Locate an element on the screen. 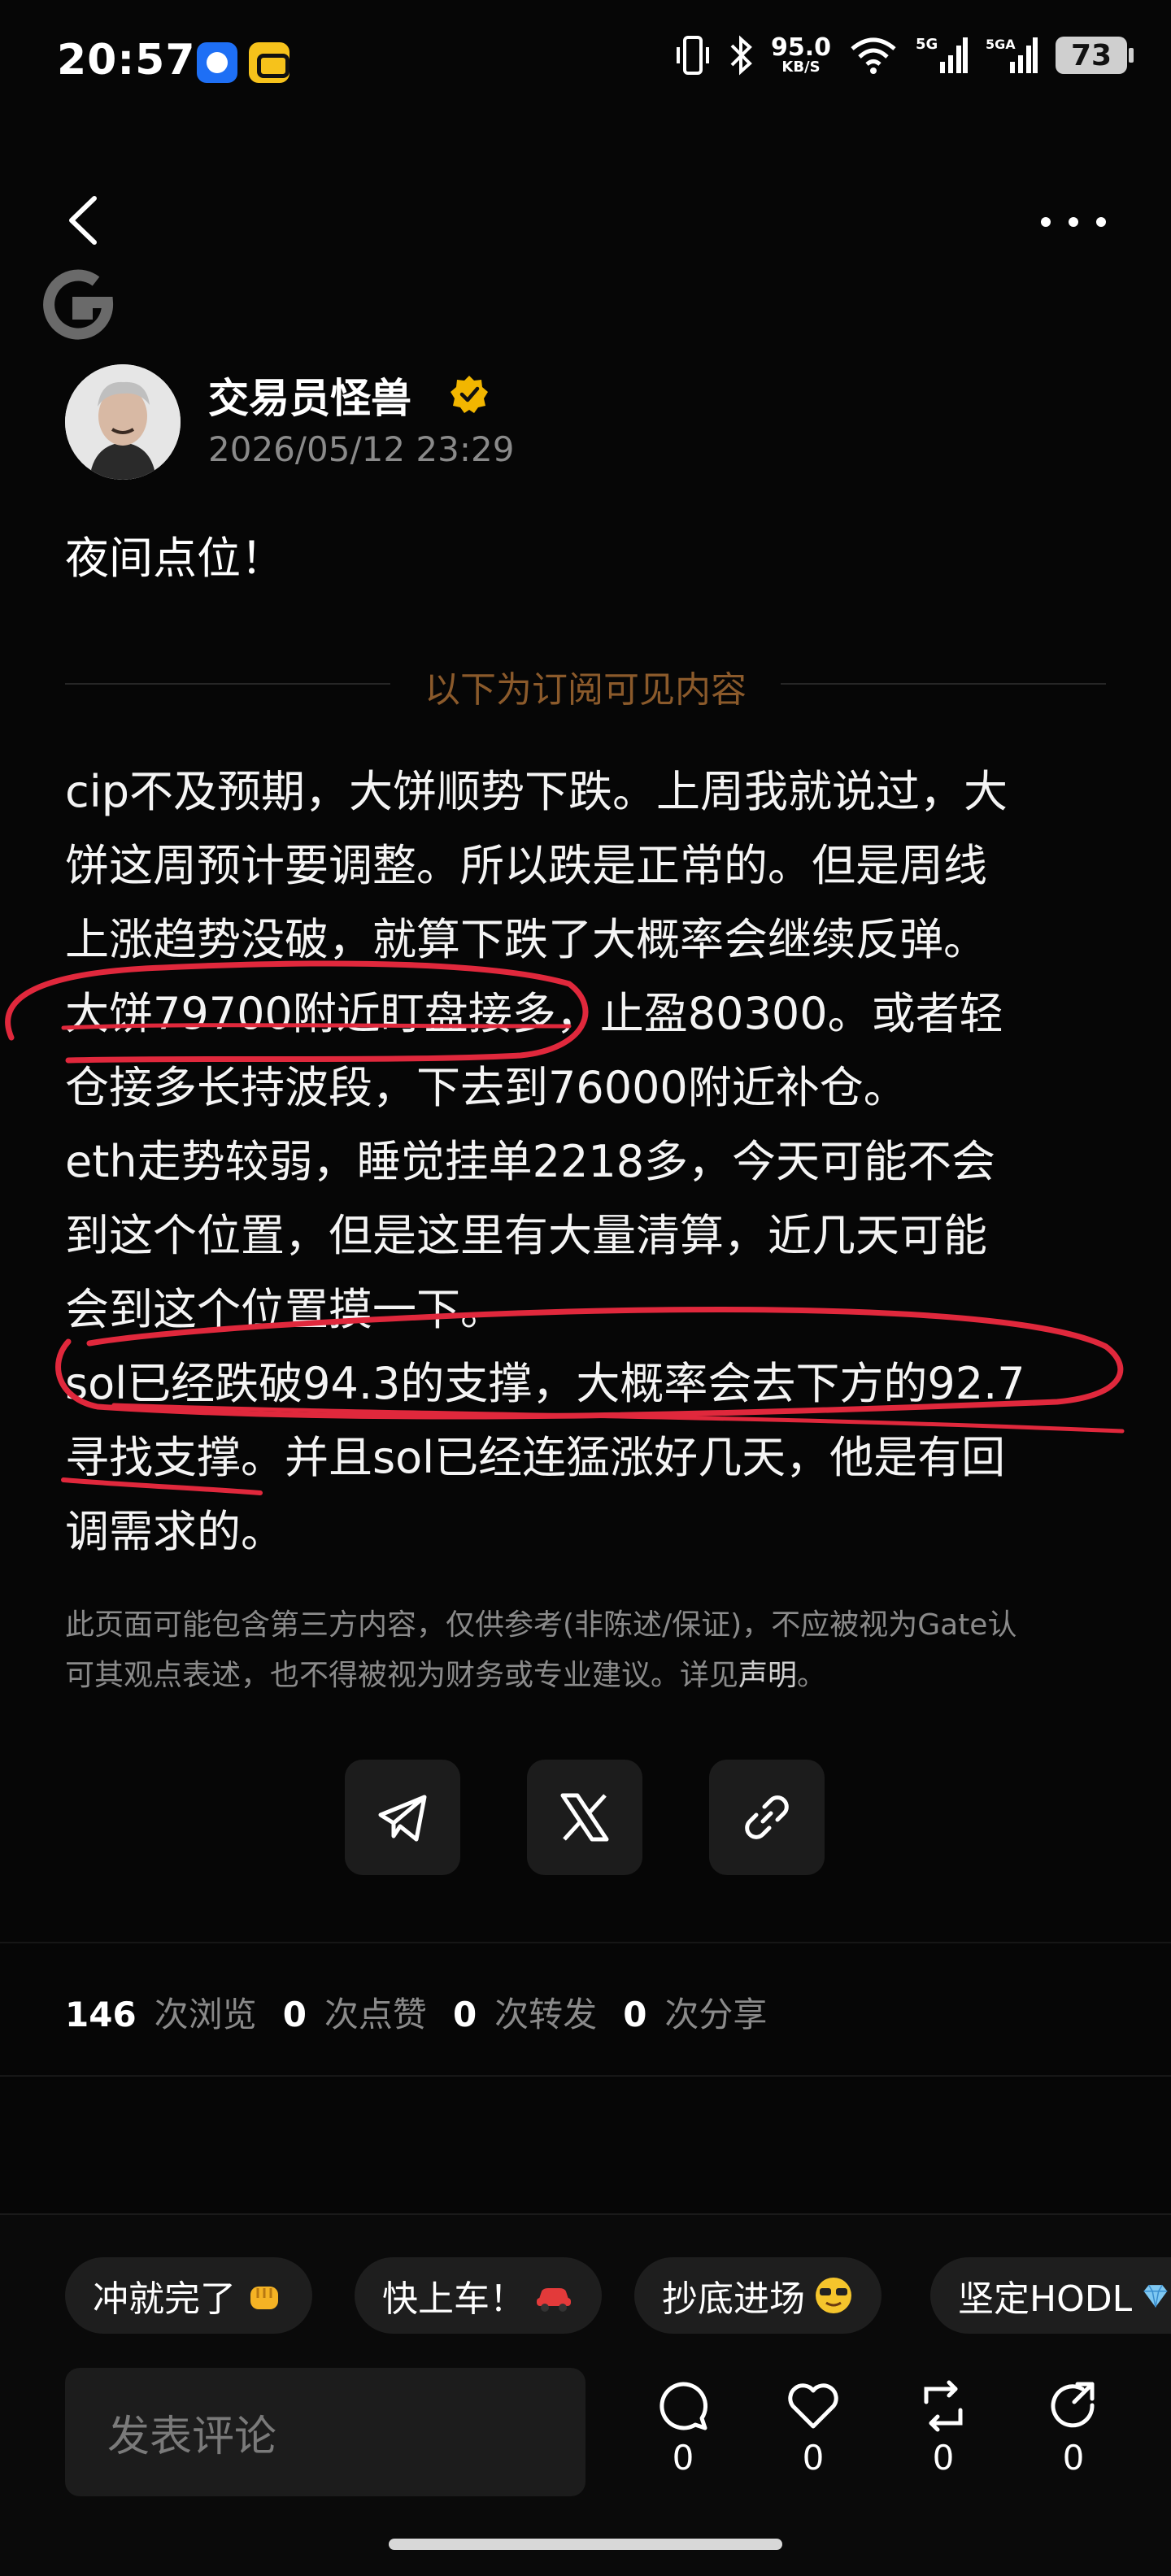 This screenshot has height=2576, width=1171. system-icons: 95.0 KB/S 5G 5GA 73 is located at coordinates (904, 55).